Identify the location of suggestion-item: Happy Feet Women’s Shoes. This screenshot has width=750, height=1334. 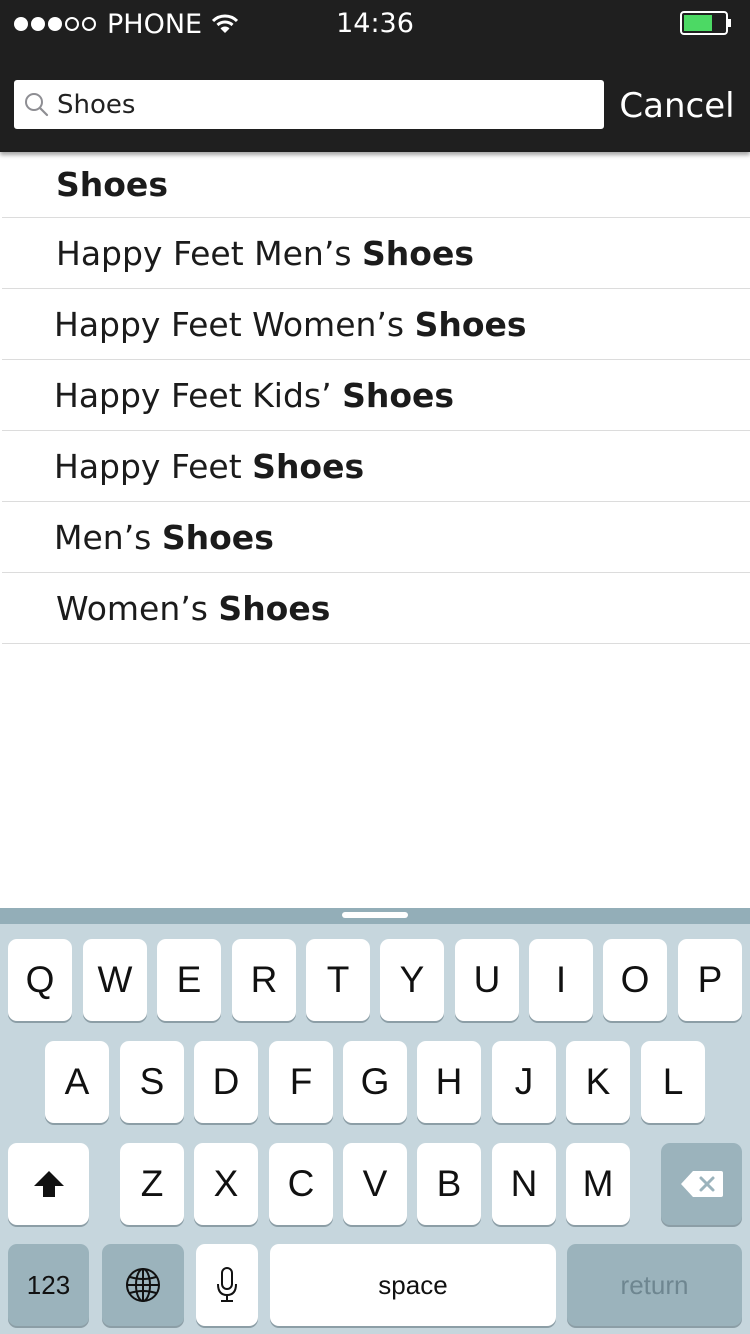
(376, 324).